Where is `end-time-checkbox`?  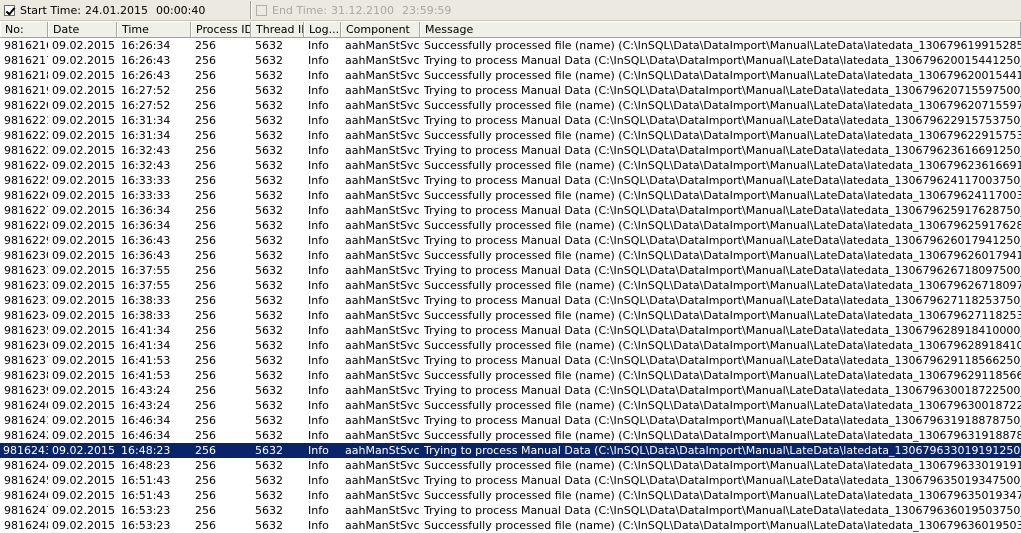 end-time-checkbox is located at coordinates (261, 10).